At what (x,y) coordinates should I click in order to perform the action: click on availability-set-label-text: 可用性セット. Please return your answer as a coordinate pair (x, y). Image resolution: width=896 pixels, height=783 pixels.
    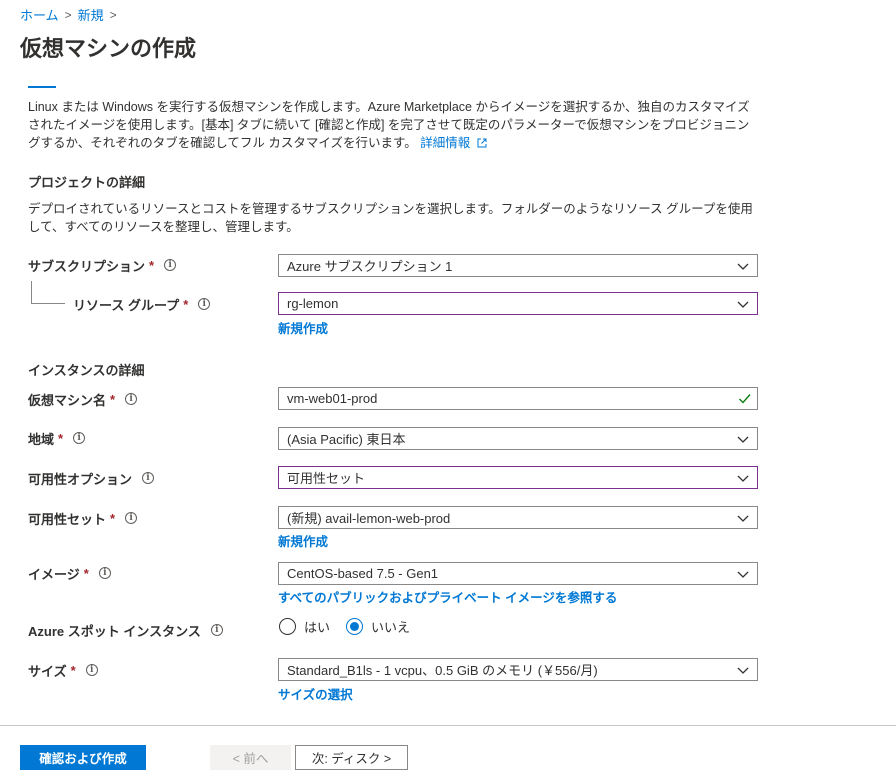
    Looking at the image, I should click on (67, 519).